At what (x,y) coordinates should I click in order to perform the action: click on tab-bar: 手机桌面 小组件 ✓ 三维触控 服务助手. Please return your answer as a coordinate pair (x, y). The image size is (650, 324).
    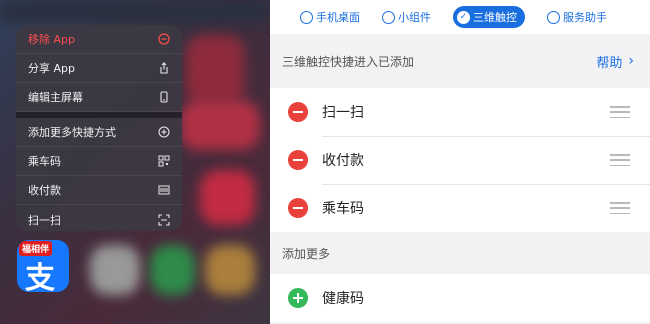
    Looking at the image, I should click on (460, 17).